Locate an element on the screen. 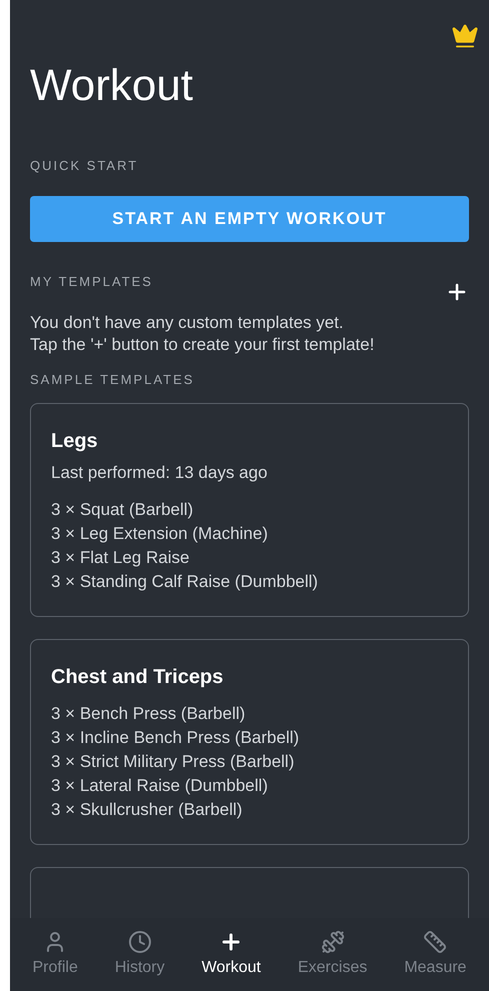 This screenshot has height=991, width=489. exercise-line: 3 × Squat (Barbell) is located at coordinates (122, 509).